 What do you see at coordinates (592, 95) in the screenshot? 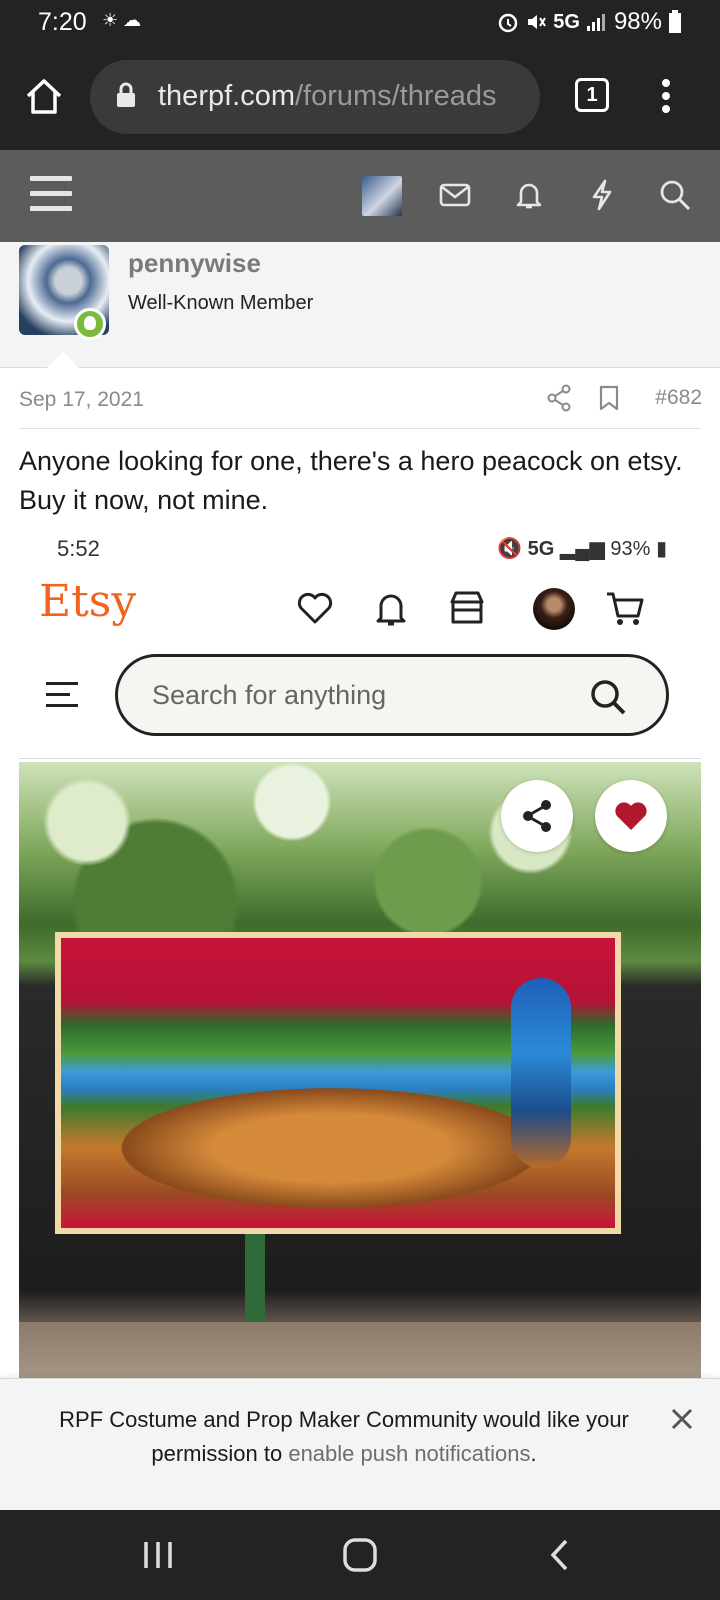
I see `tab-switcher-button: 1` at bounding box center [592, 95].